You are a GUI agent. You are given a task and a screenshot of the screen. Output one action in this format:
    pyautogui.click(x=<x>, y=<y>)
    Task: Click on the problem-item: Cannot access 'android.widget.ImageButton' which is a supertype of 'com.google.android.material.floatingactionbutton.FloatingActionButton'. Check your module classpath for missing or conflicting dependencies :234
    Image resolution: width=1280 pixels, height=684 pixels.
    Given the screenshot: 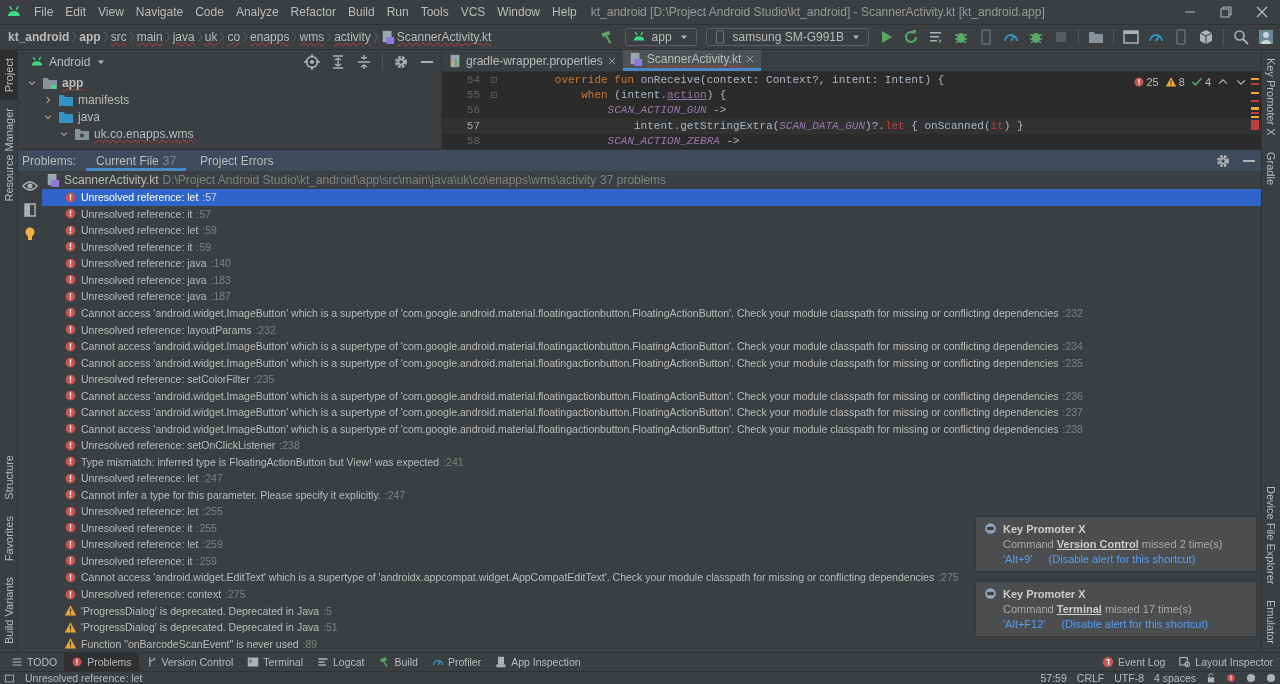 What is the action you would take?
    pyautogui.click(x=573, y=346)
    